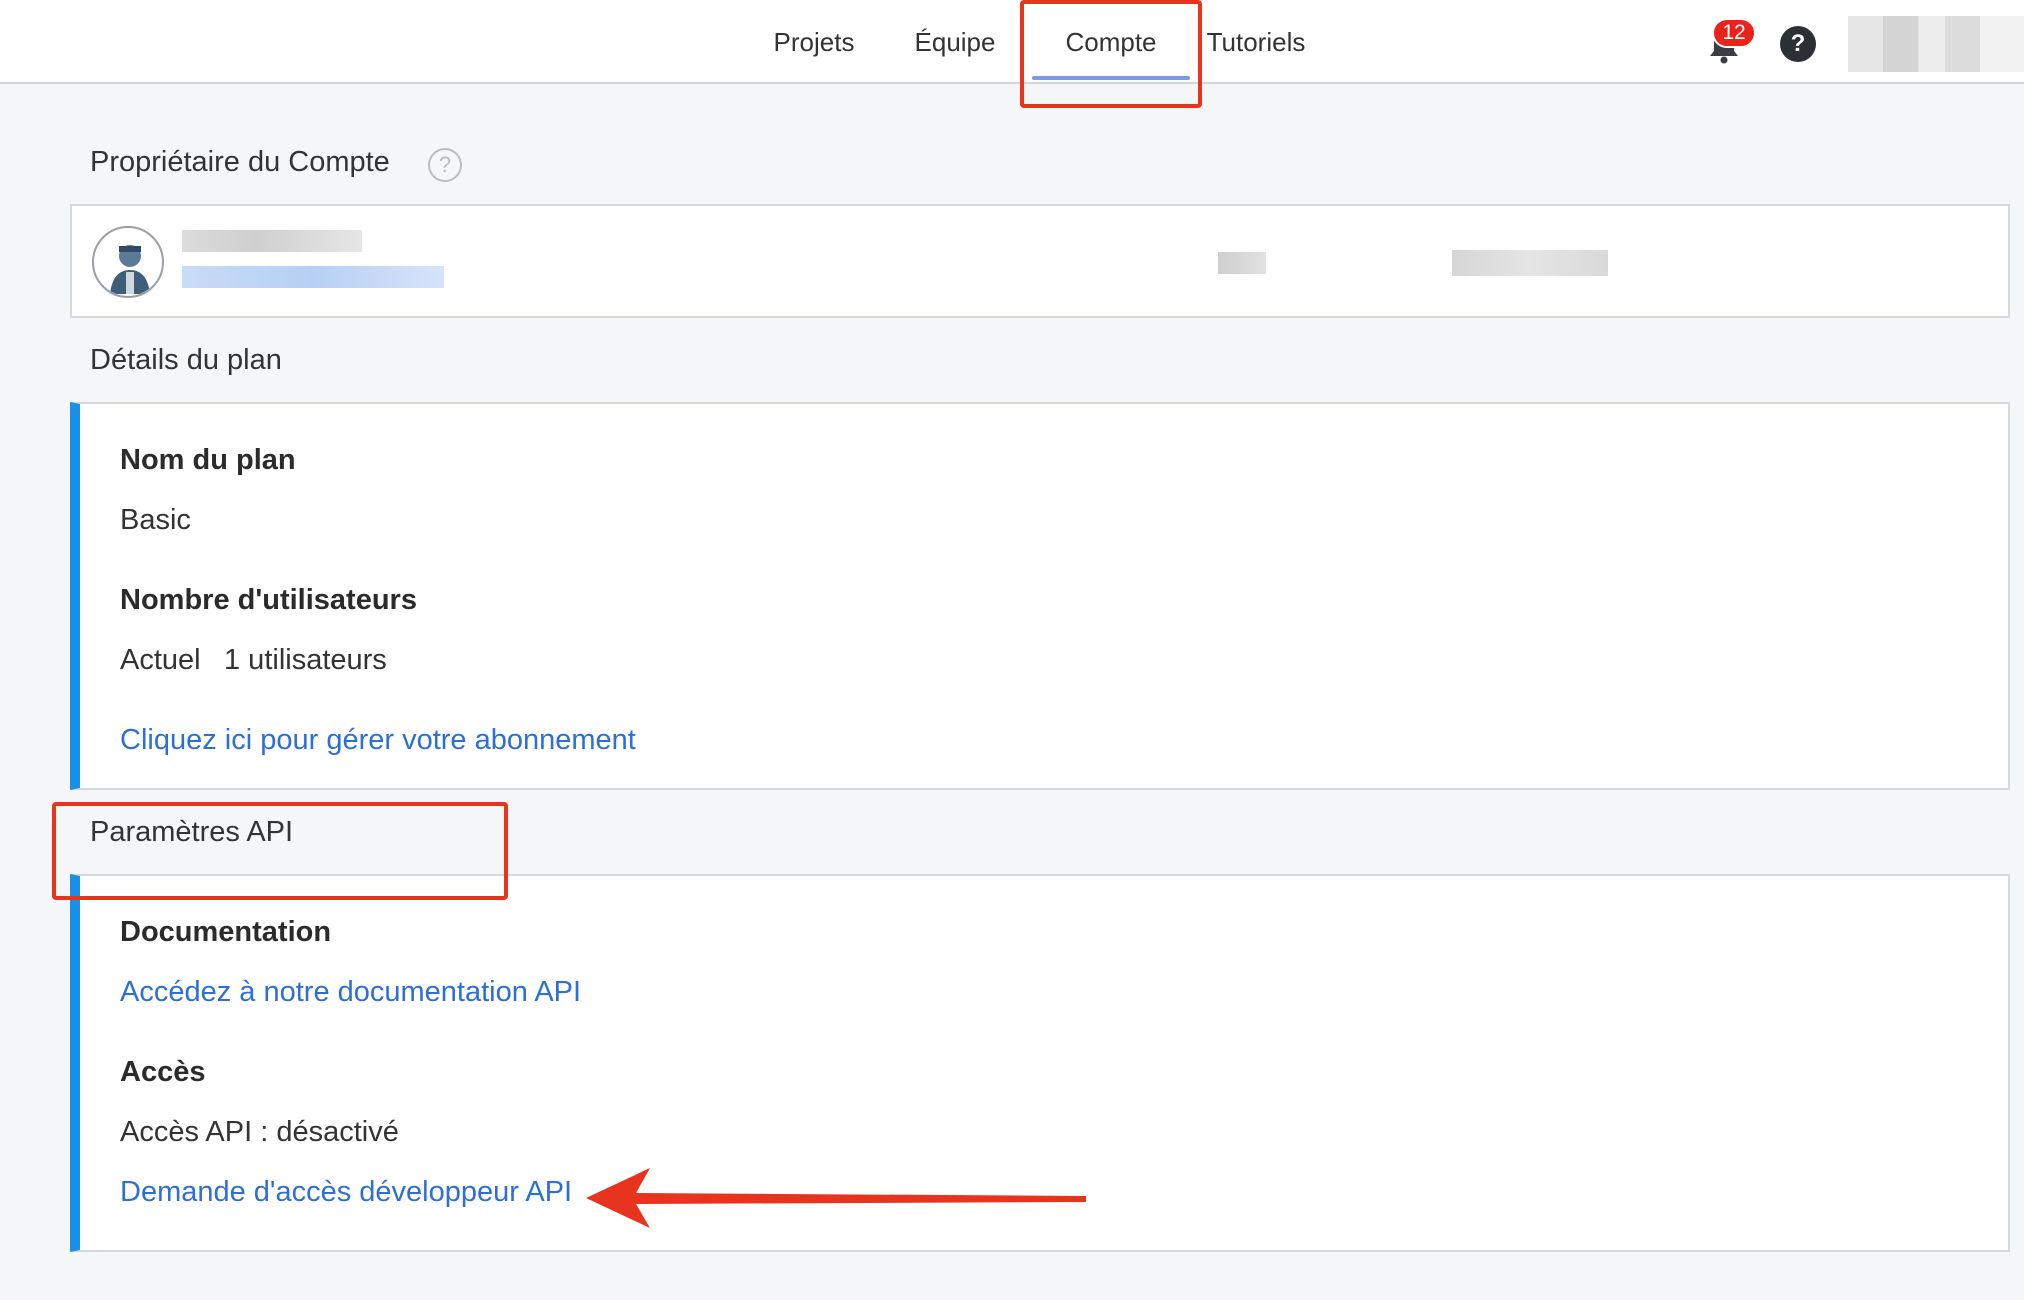  I want to click on owner-role-redacted, so click(1242, 263).